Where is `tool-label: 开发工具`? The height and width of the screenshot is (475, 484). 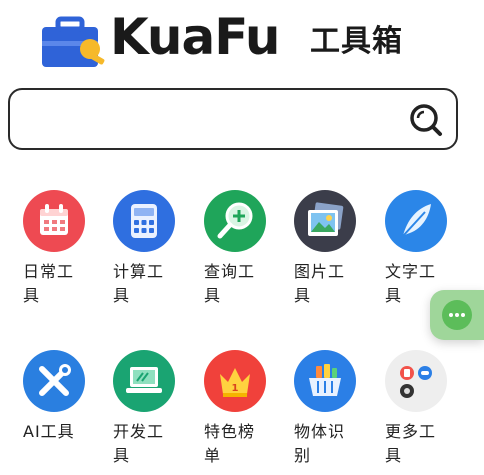
tool-label: 开发工具 is located at coordinates (139, 443).